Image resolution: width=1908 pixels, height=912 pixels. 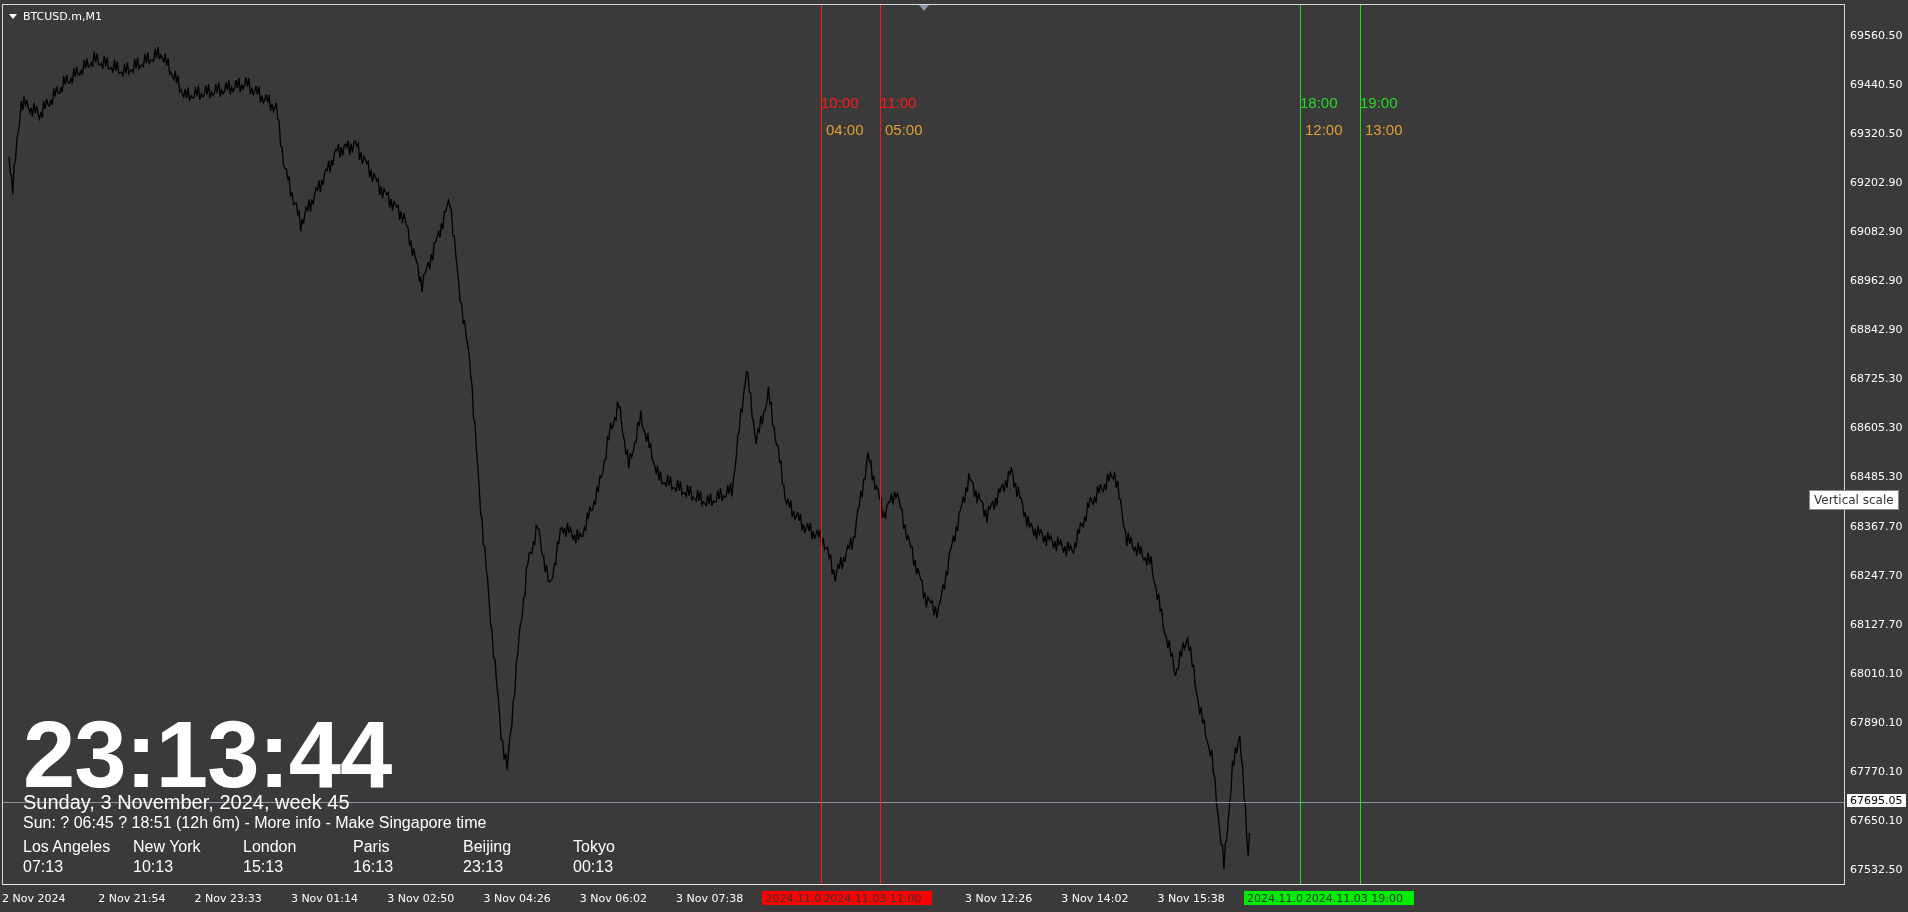 I want to click on marker-time: 18:00, so click(x=1319, y=102).